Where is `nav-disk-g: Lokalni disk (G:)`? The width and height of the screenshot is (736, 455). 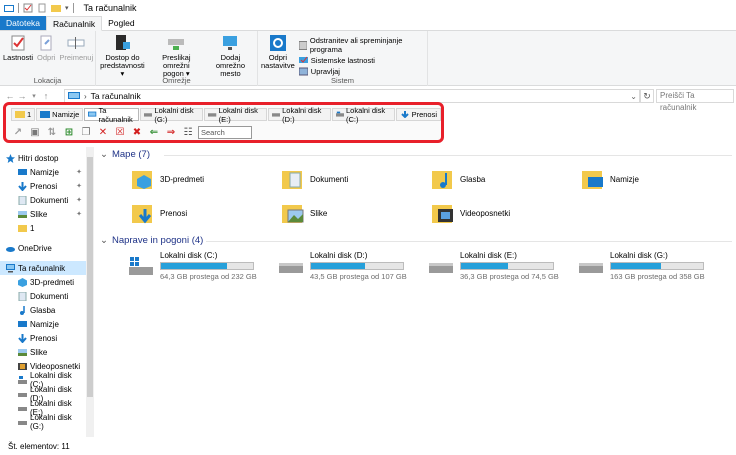
nav-disk-g: Lokalni disk (G:) is located at coordinates (43, 422).